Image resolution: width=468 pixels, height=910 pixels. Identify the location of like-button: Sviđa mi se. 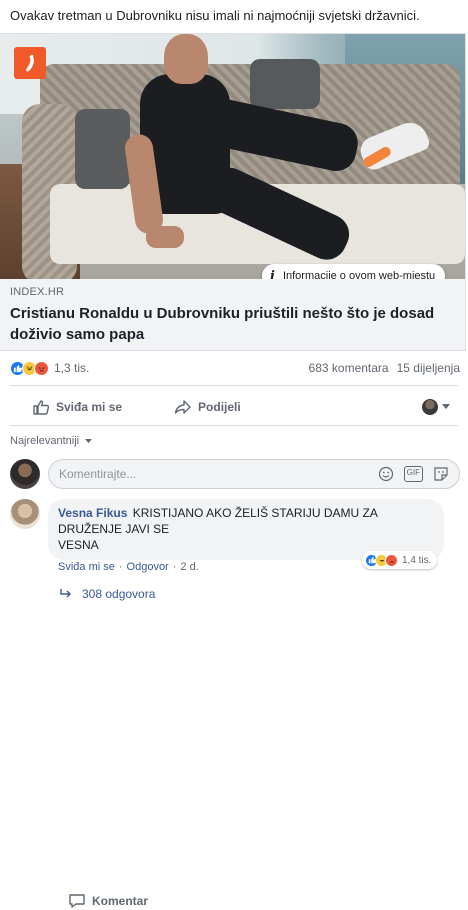
(77, 407).